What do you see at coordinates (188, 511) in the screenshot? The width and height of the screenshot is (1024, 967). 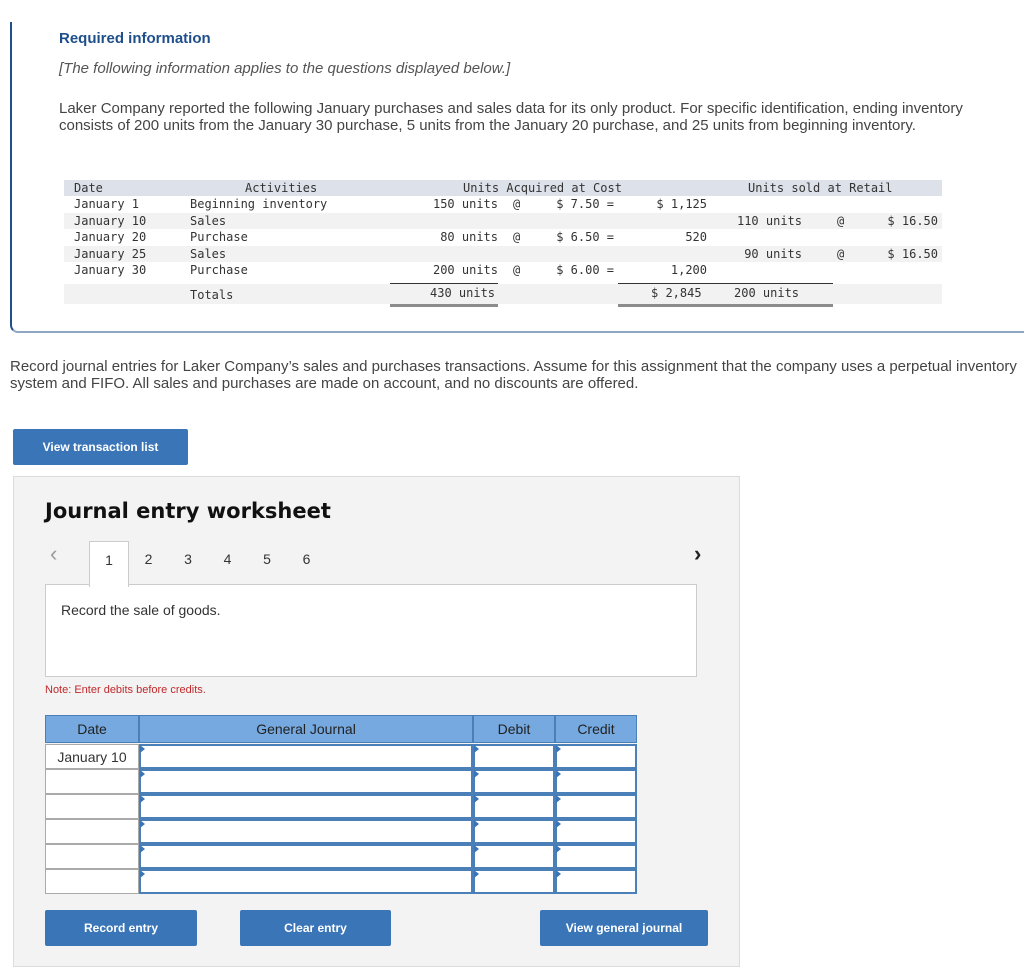 I see `worksheet-title: Journal entry worksheet` at bounding box center [188, 511].